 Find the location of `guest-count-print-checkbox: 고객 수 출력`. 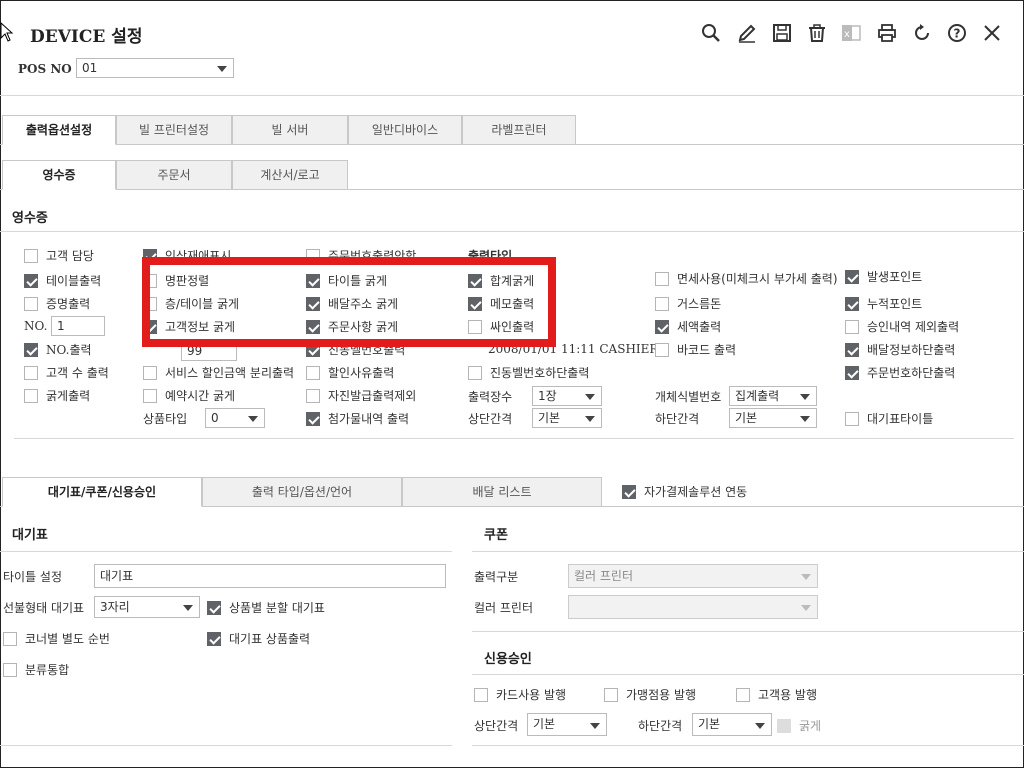

guest-count-print-checkbox: 고객 수 출력 is located at coordinates (66, 372).